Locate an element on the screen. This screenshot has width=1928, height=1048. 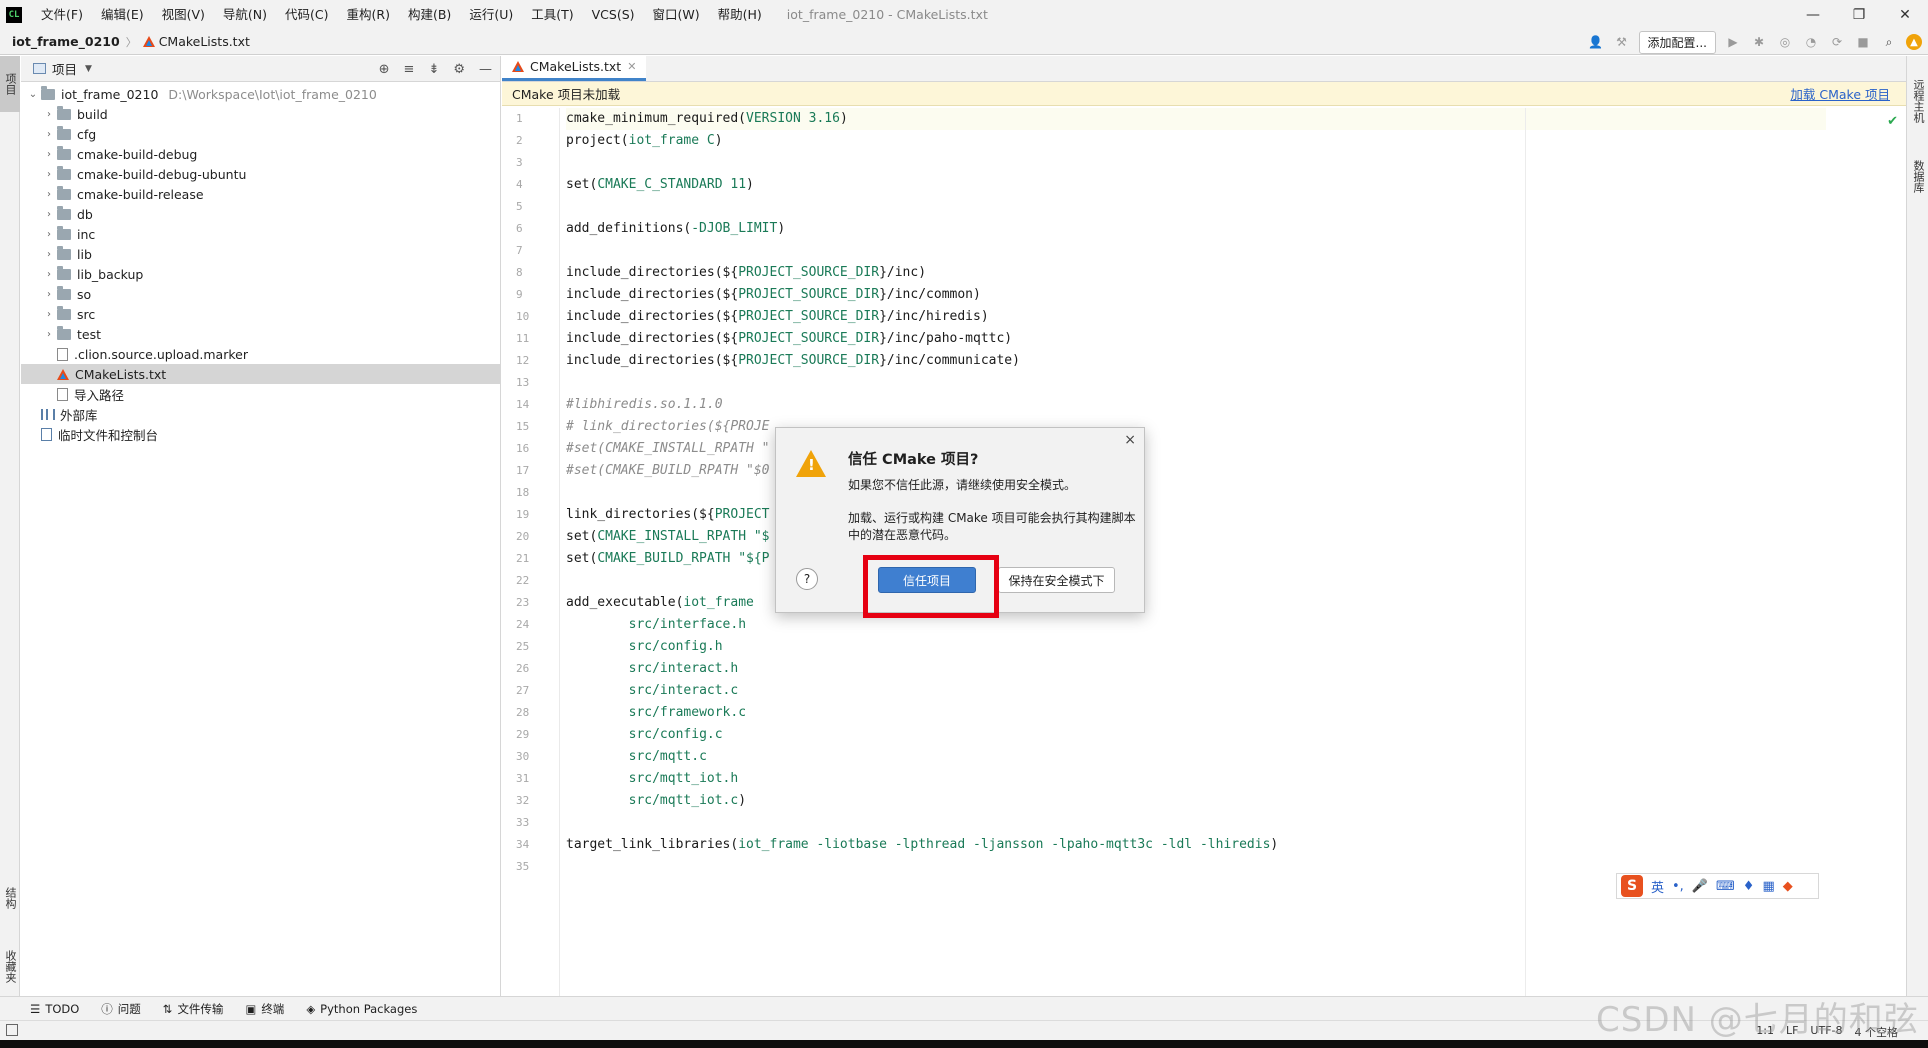
code-line: src/framework.c is located at coordinates (1196, 713).